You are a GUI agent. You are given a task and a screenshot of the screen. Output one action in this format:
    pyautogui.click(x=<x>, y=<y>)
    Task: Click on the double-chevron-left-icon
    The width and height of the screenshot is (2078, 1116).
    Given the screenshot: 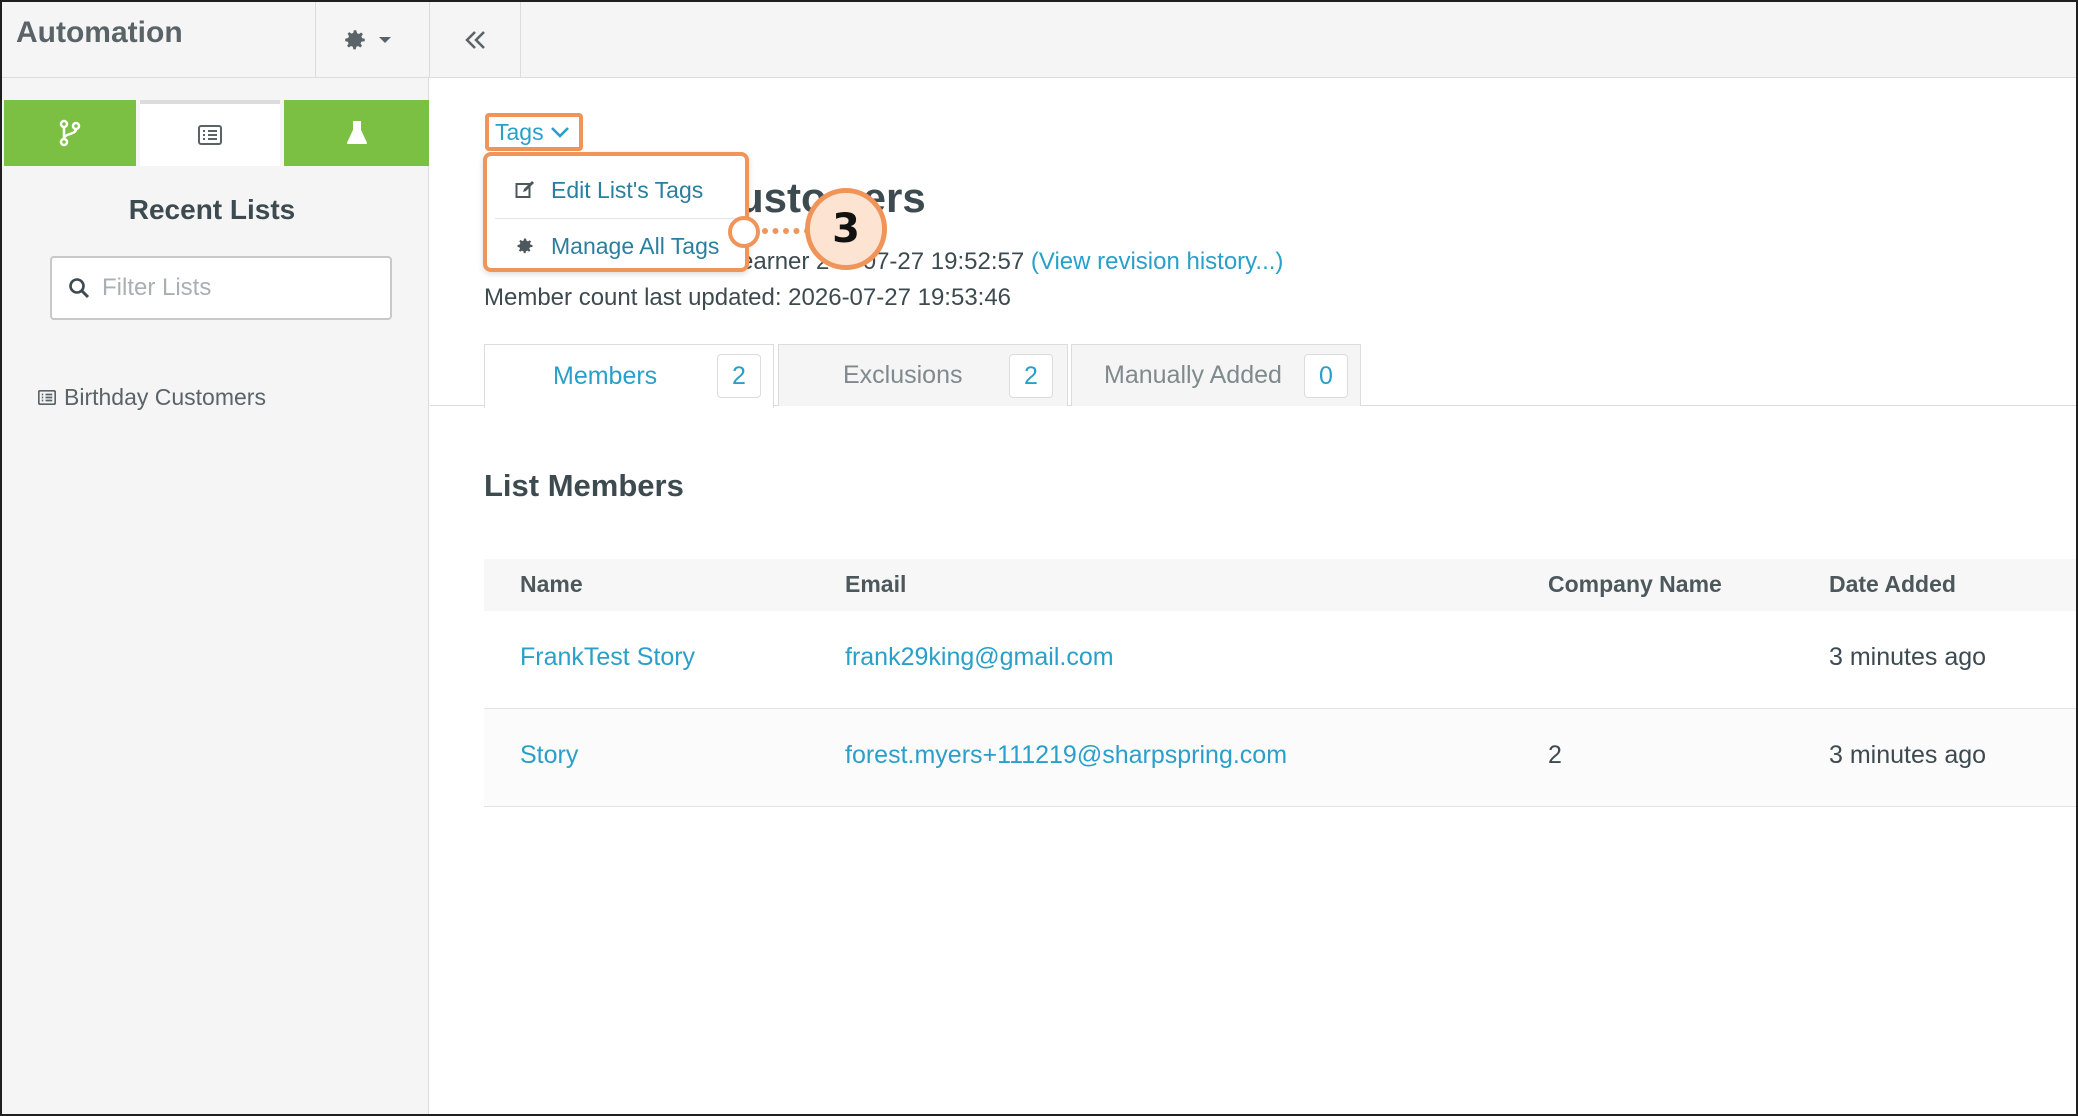 What is the action you would take?
    pyautogui.click(x=475, y=40)
    